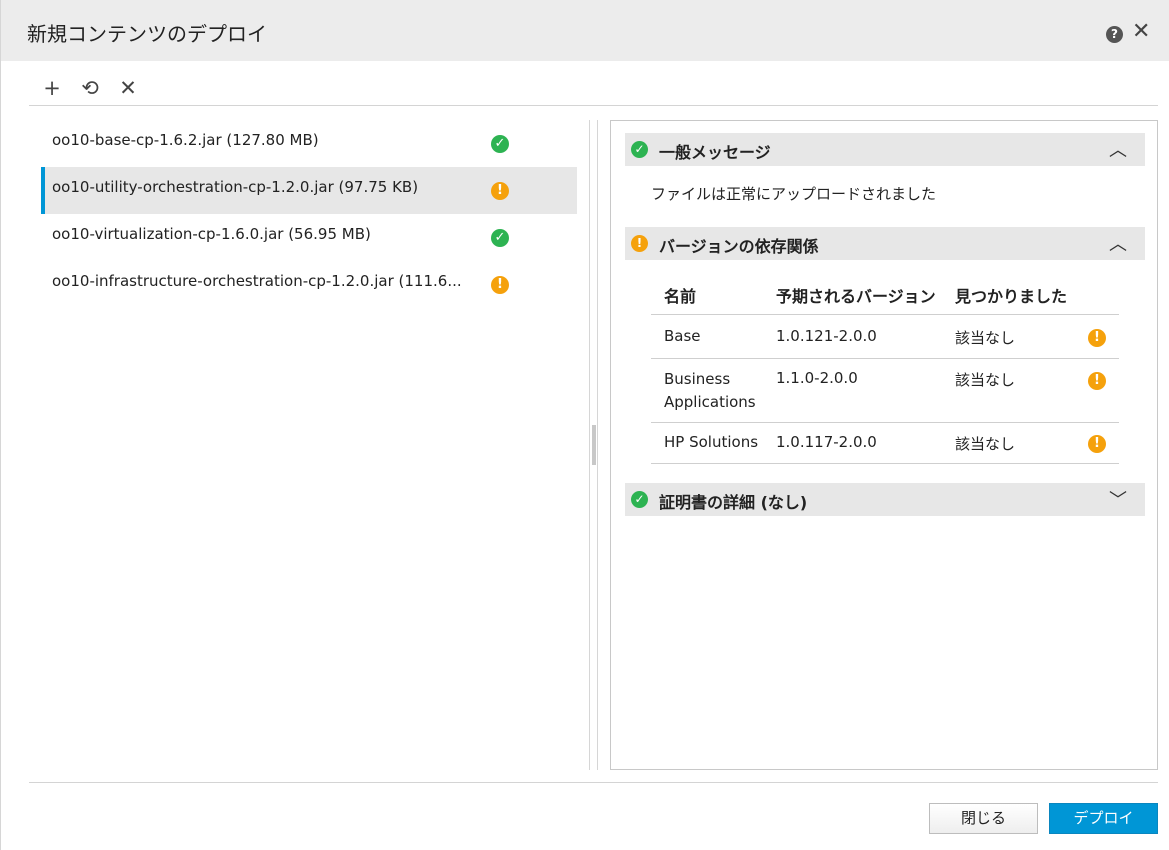  What do you see at coordinates (52, 88) in the screenshot?
I see `add-icon: +` at bounding box center [52, 88].